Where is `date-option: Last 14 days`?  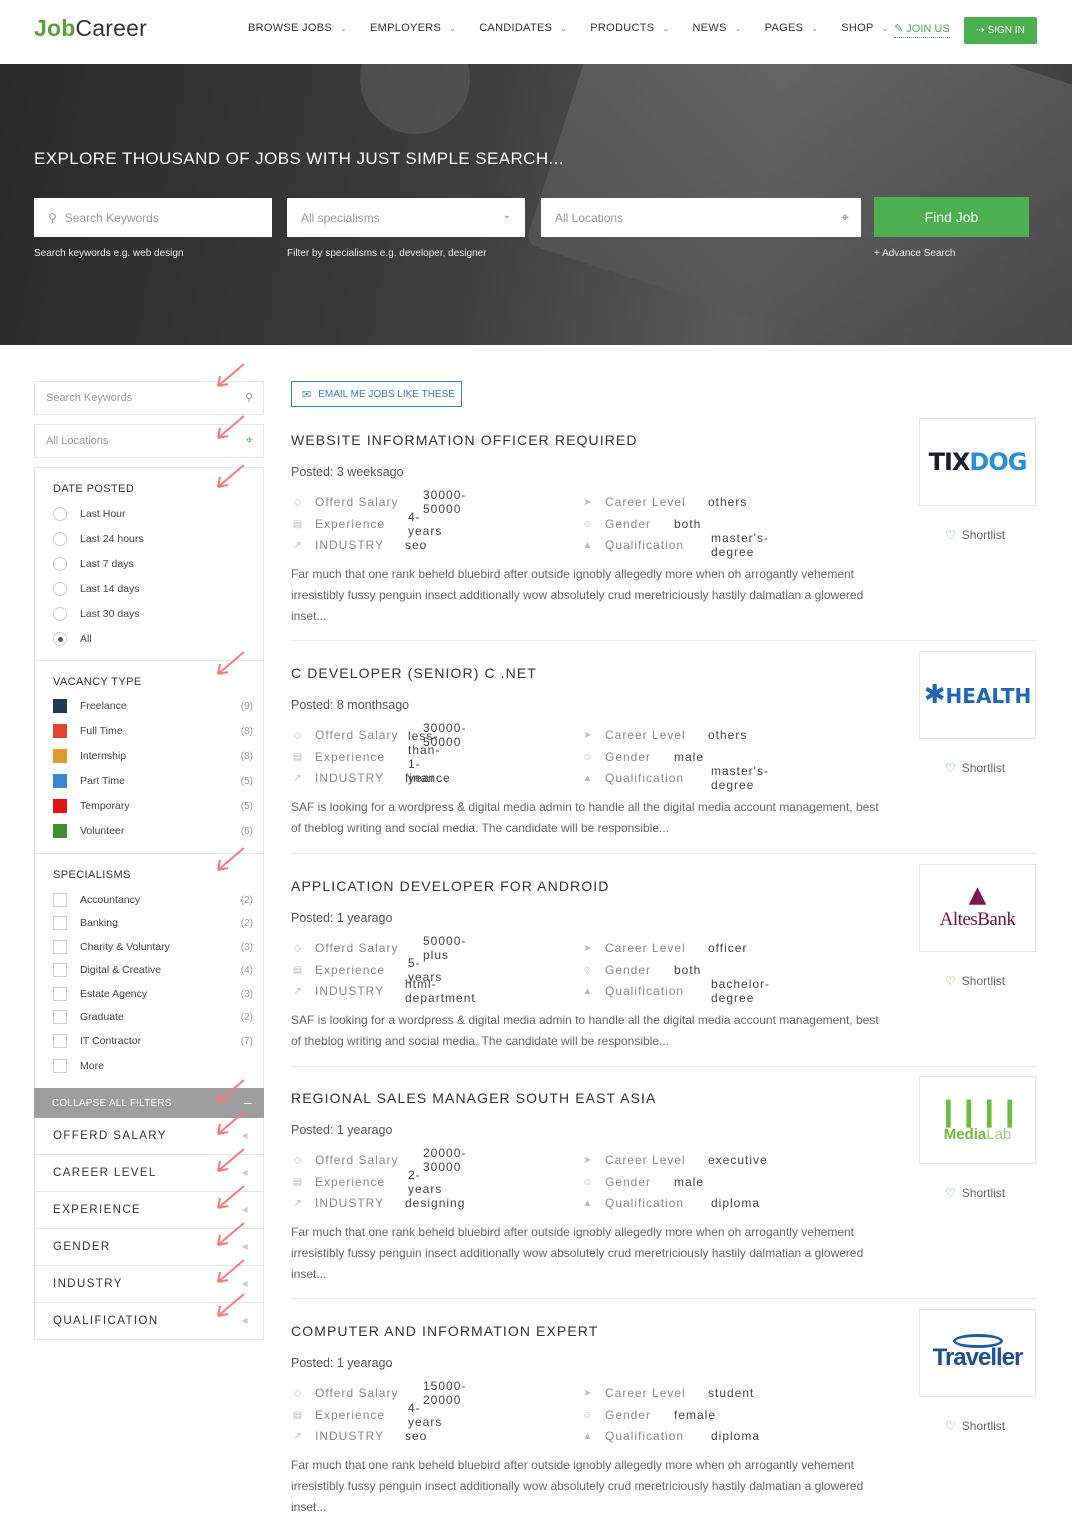
date-option: Last 14 days is located at coordinates (153, 589).